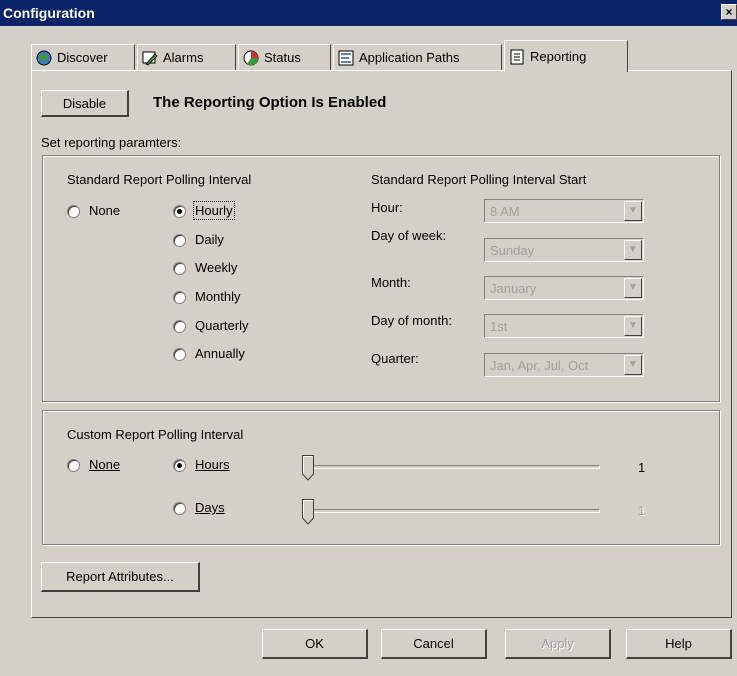 The image size is (737, 676). I want to click on hour-select: 8 AM ▼, so click(564, 211).